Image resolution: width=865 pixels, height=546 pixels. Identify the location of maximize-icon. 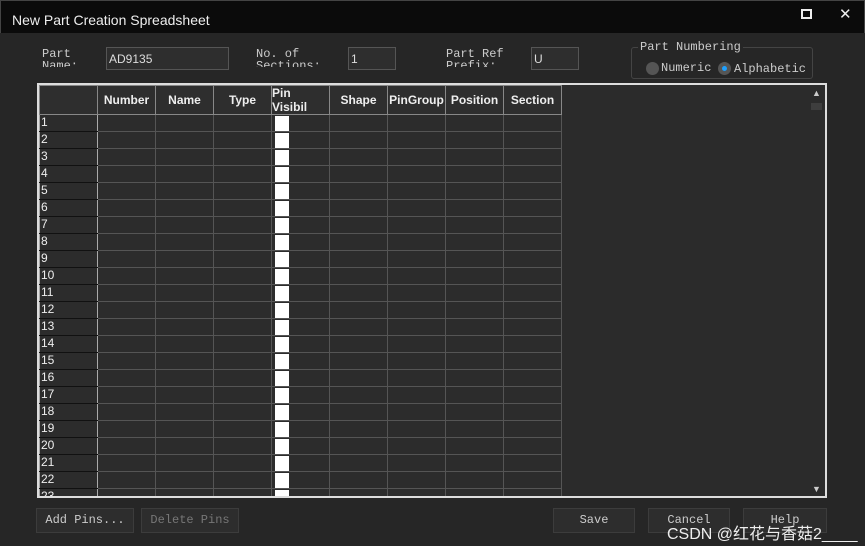
(806, 14).